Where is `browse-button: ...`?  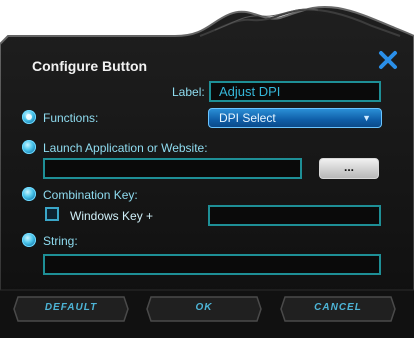 browse-button: ... is located at coordinates (349, 168).